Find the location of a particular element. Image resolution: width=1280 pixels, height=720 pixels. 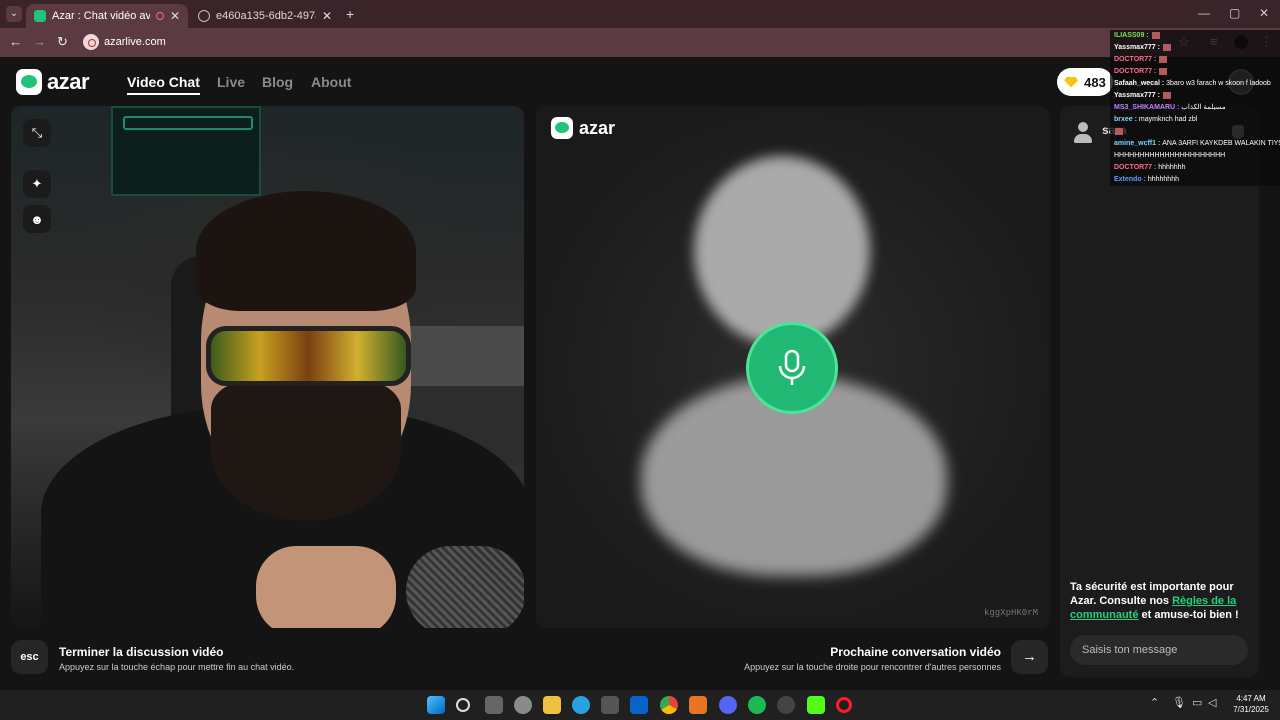

person-hair is located at coordinates (306, 251).